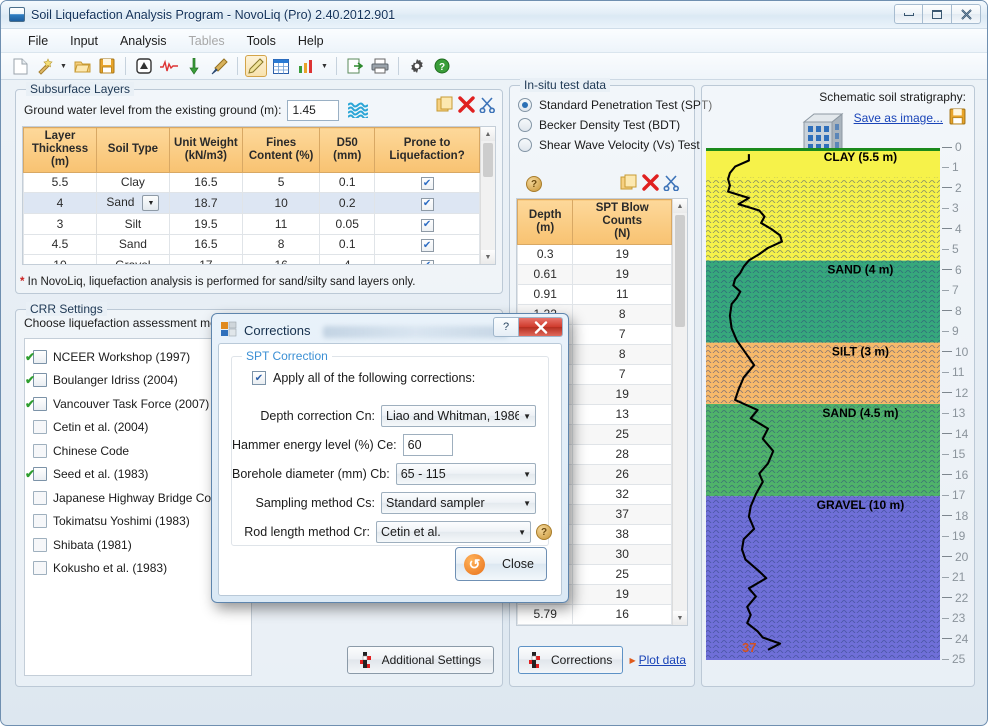 This screenshot has height=726, width=988. Describe the element at coordinates (466, 106) in the screenshot. I see `delete-row-icon` at that location.